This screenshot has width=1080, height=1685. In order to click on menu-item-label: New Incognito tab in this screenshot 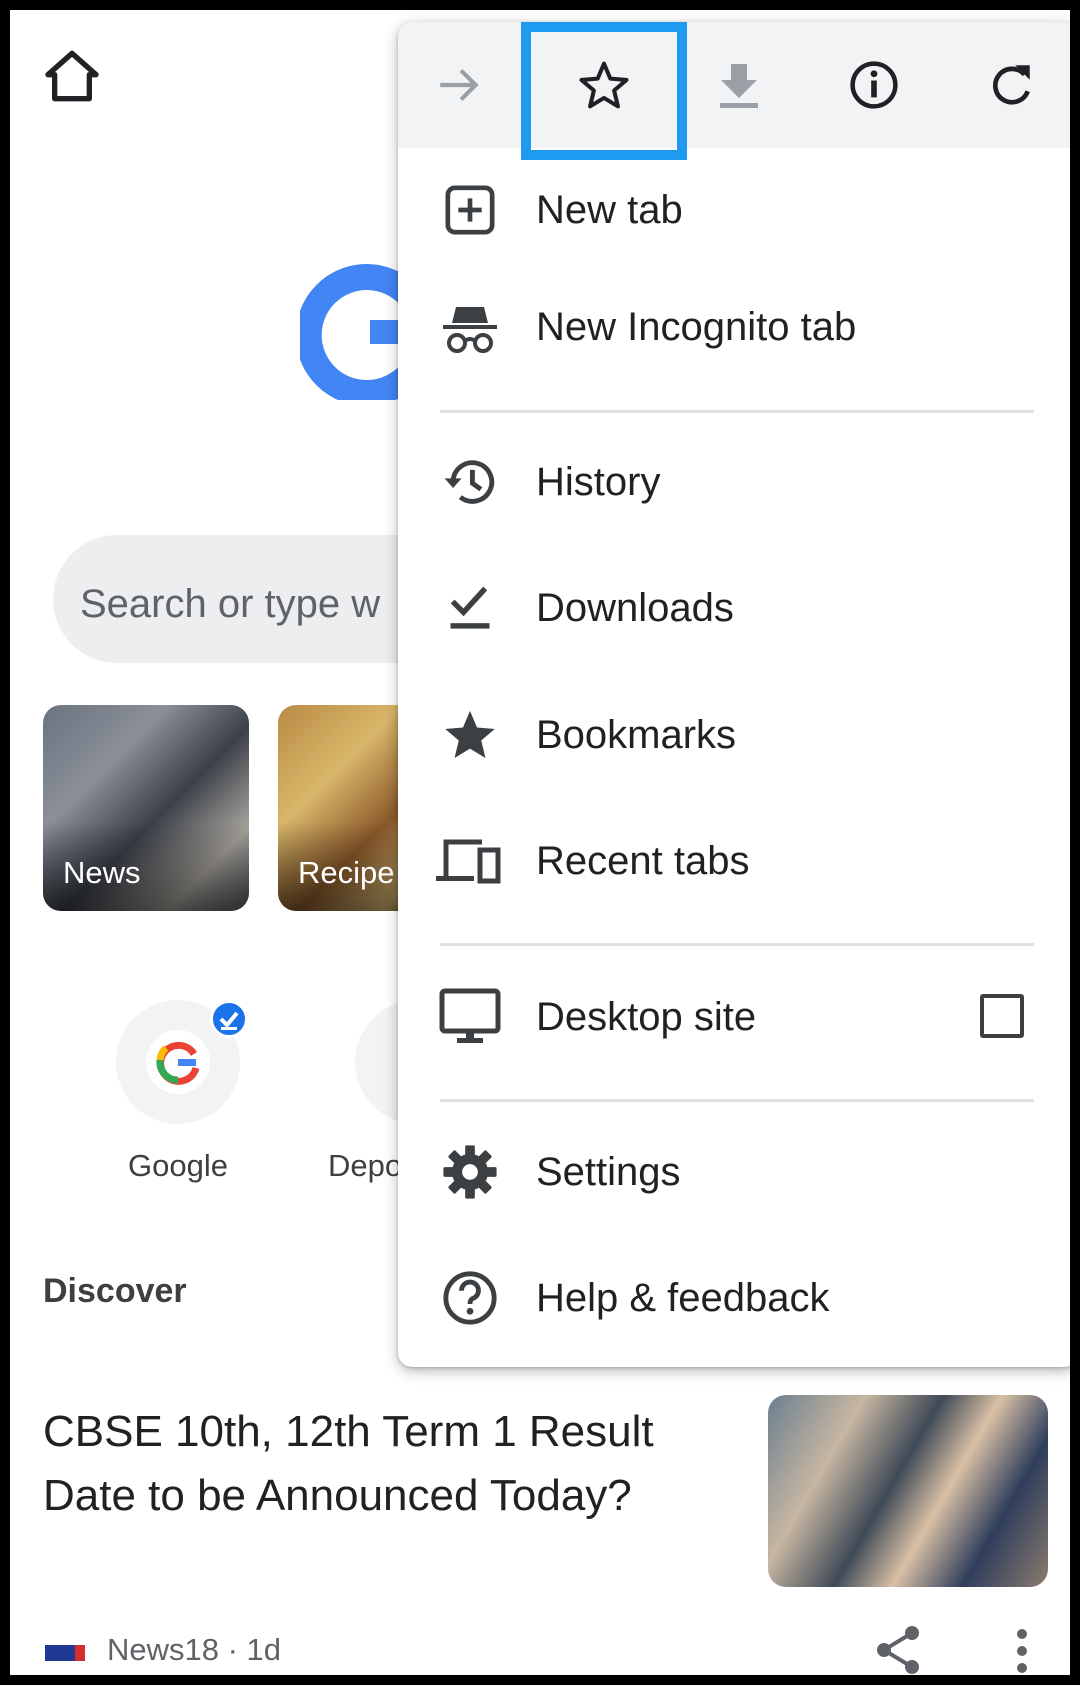, I will do `click(696, 327)`.